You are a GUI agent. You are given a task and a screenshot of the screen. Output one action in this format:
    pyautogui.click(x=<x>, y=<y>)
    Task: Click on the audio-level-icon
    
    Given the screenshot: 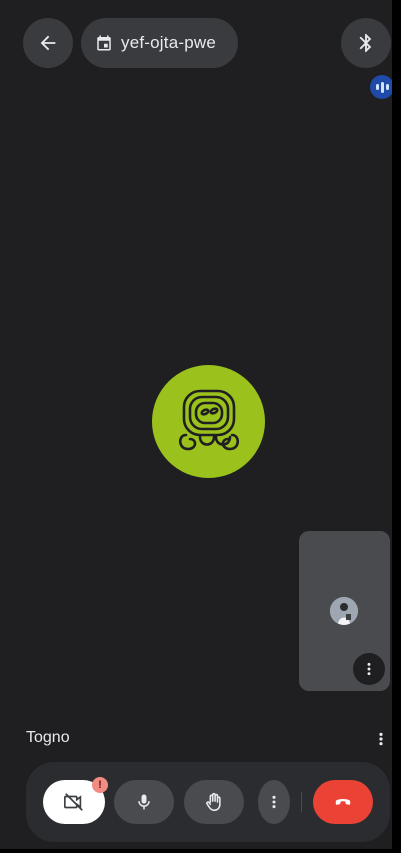 What is the action you would take?
    pyautogui.click(x=382, y=87)
    